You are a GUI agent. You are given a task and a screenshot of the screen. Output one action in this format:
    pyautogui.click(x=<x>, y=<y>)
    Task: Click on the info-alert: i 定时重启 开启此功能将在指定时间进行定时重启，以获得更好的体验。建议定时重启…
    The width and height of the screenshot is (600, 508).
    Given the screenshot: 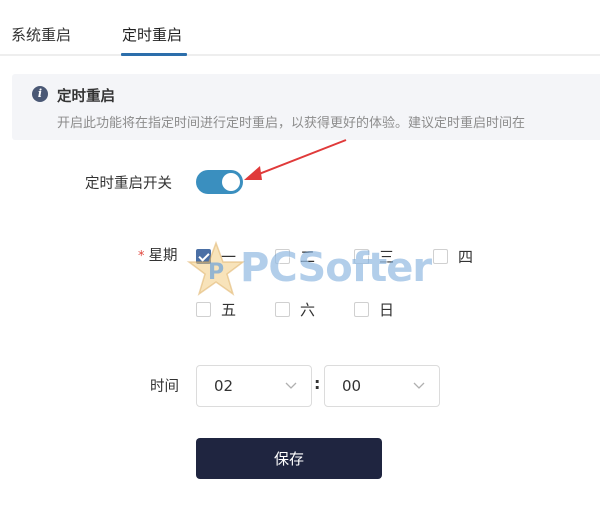 What is the action you would take?
    pyautogui.click(x=306, y=107)
    